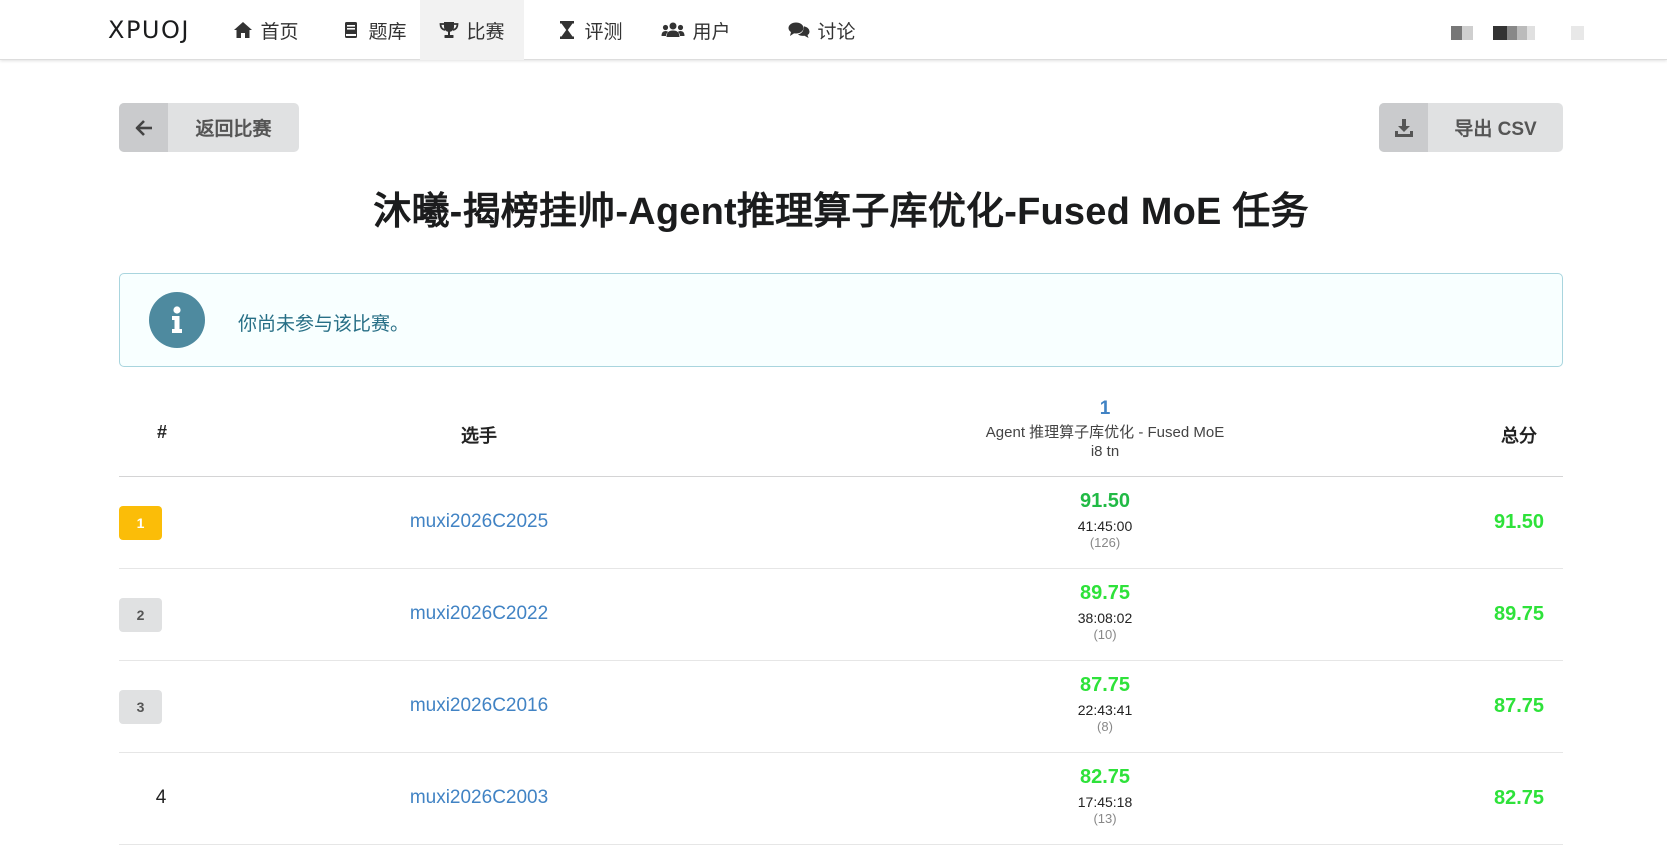 The image size is (1667, 864). Describe the element at coordinates (479, 436) in the screenshot. I see `player-header: 选手` at that location.